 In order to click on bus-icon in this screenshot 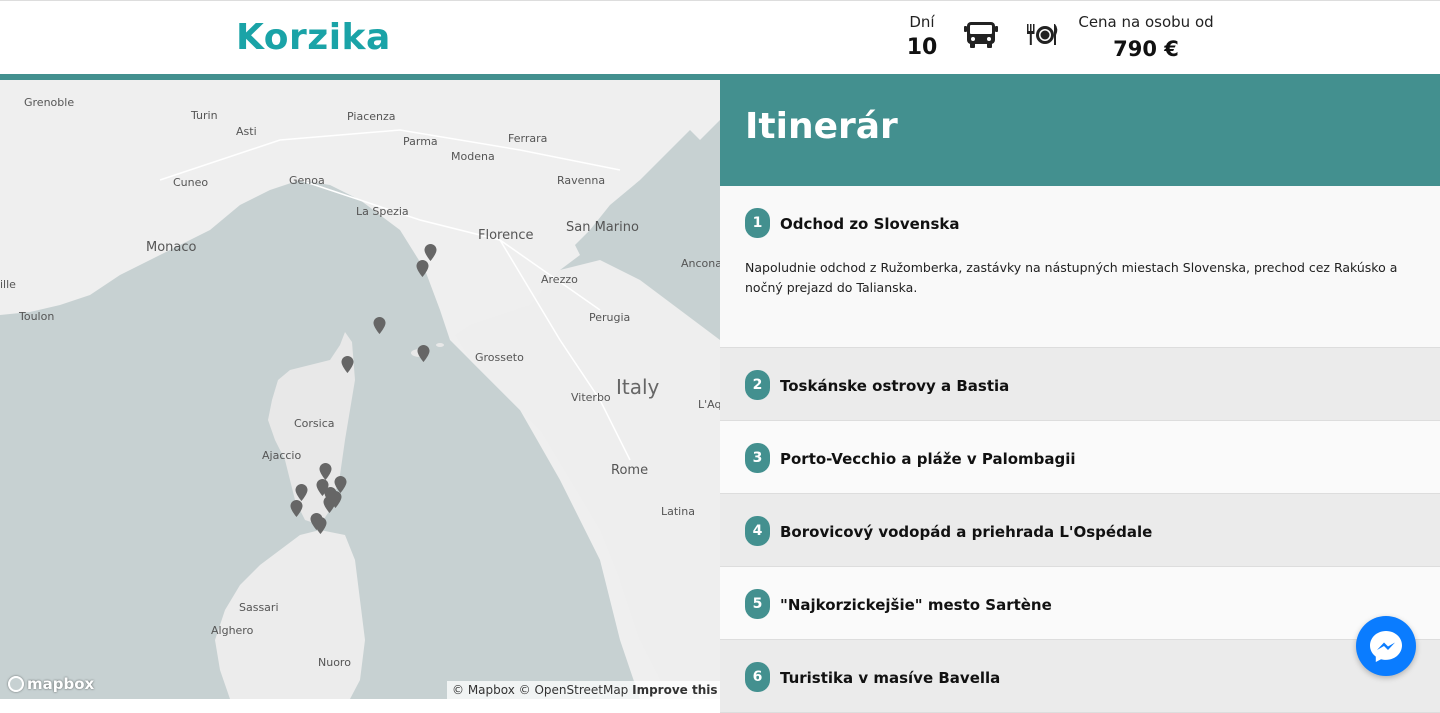, I will do `click(981, 35)`.